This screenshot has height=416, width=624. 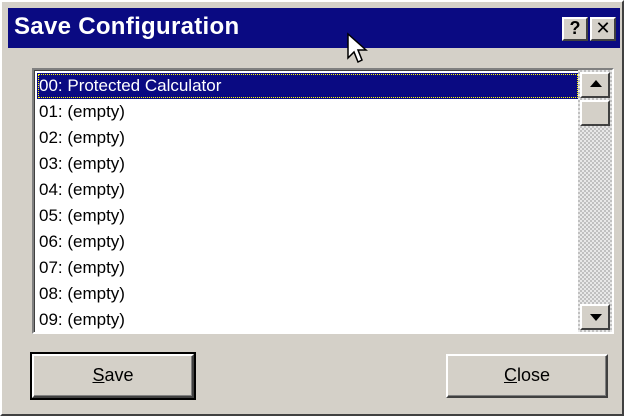 I want to click on list-item: 02: (empty), so click(x=308, y=138).